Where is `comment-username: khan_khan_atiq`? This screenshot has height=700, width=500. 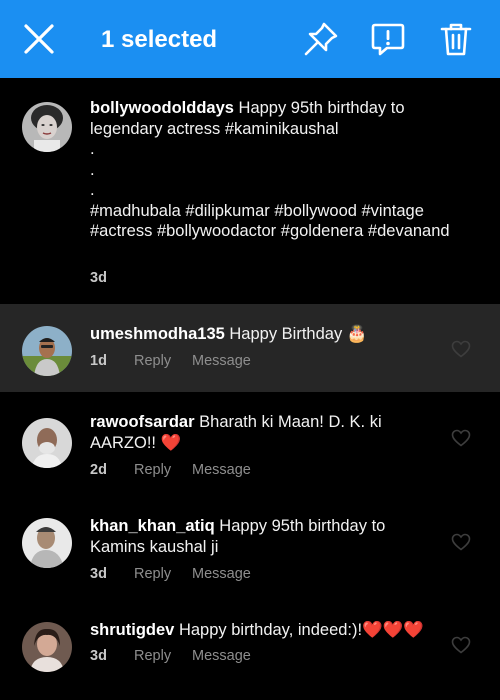 comment-username: khan_khan_atiq is located at coordinates (152, 526).